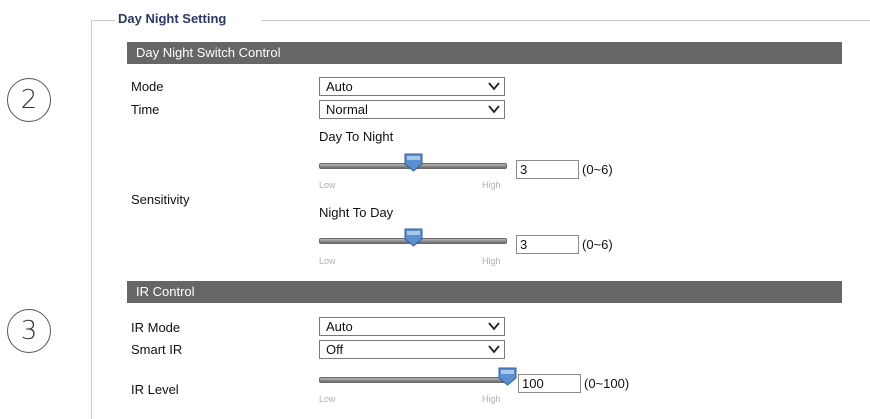  I want to click on day-to-night-high-label: High, so click(491, 185).